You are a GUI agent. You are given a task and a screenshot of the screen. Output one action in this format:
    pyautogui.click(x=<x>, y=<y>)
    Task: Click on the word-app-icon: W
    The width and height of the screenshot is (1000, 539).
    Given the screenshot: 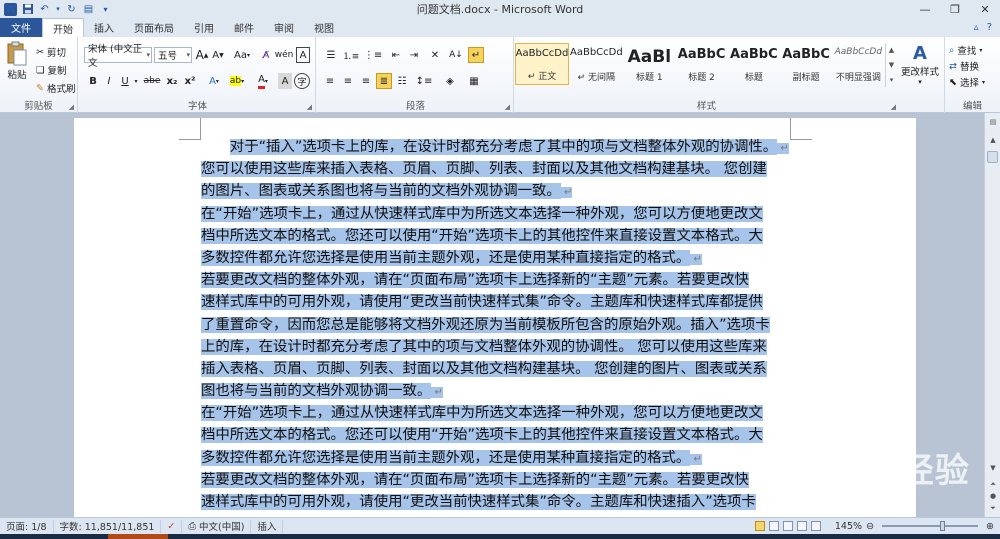 What is the action you would take?
    pyautogui.click(x=10, y=9)
    